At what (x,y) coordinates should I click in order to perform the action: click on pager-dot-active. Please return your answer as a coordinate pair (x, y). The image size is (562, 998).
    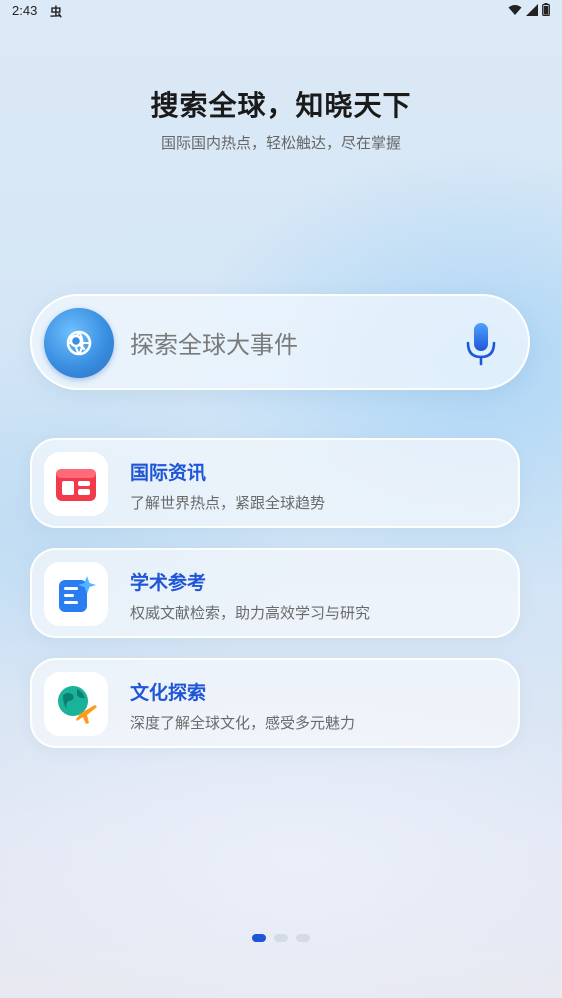
    Looking at the image, I should click on (259, 938).